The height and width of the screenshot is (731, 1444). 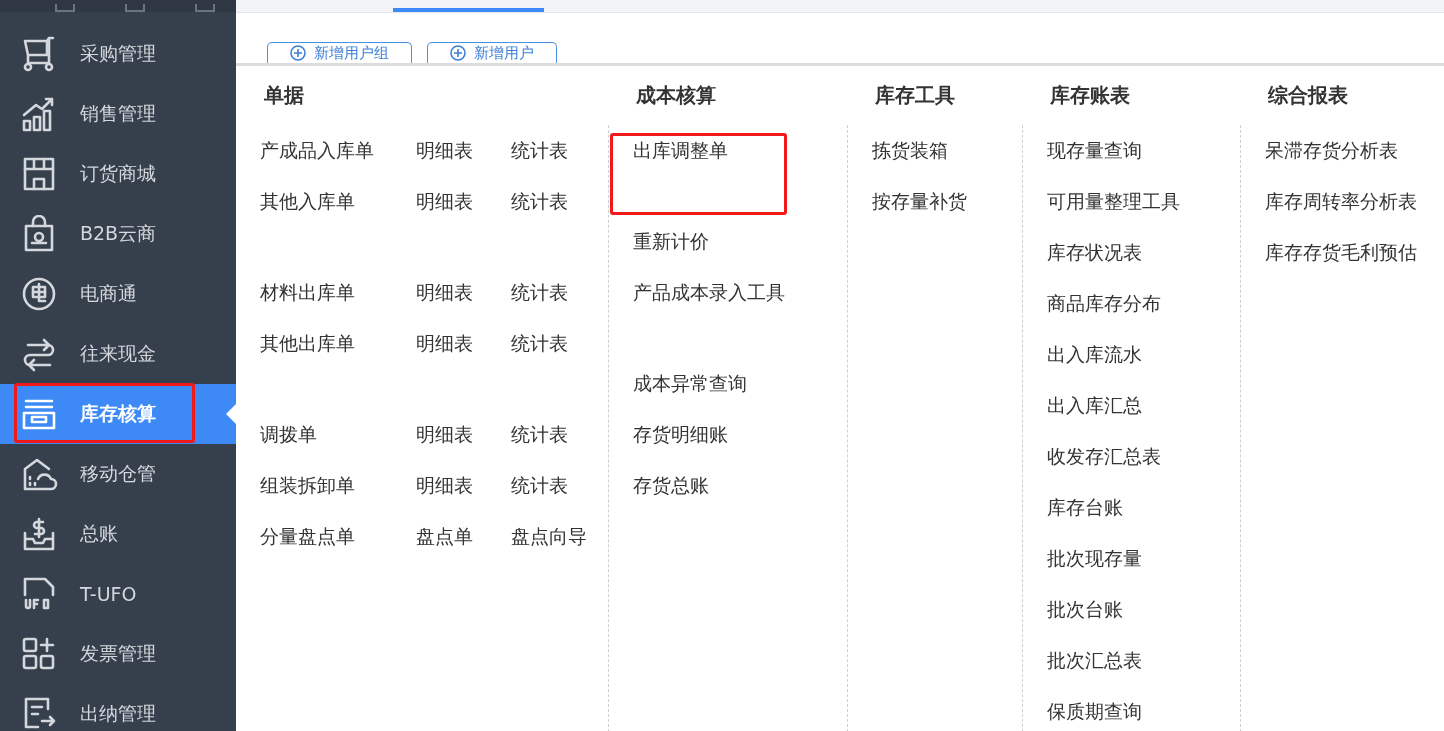 What do you see at coordinates (690, 383) in the screenshot?
I see `menu-link: 成本异常查询` at bounding box center [690, 383].